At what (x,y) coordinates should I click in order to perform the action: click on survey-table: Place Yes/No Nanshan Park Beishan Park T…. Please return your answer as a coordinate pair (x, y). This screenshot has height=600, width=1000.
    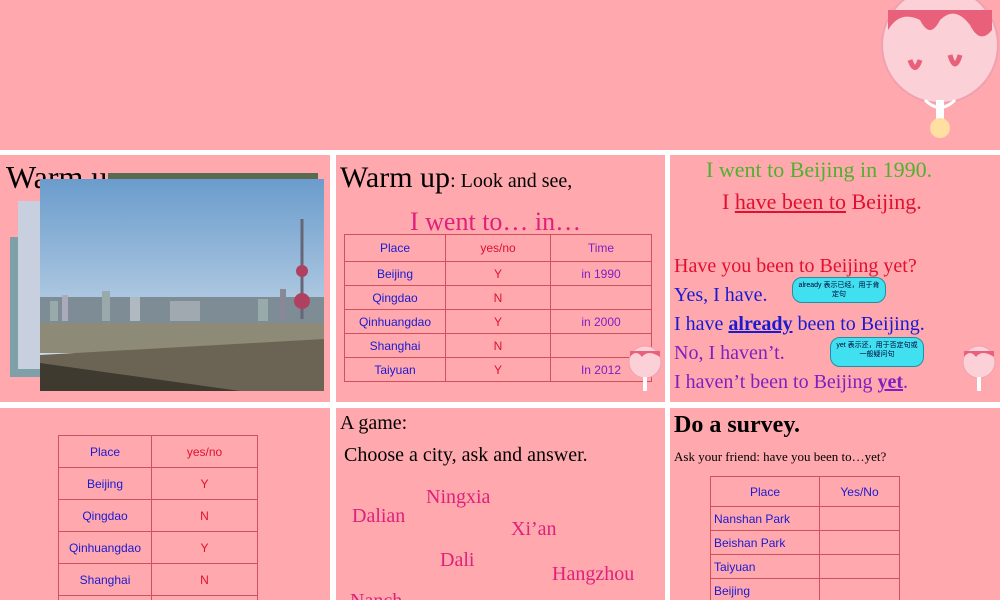
    Looking at the image, I should click on (805, 538).